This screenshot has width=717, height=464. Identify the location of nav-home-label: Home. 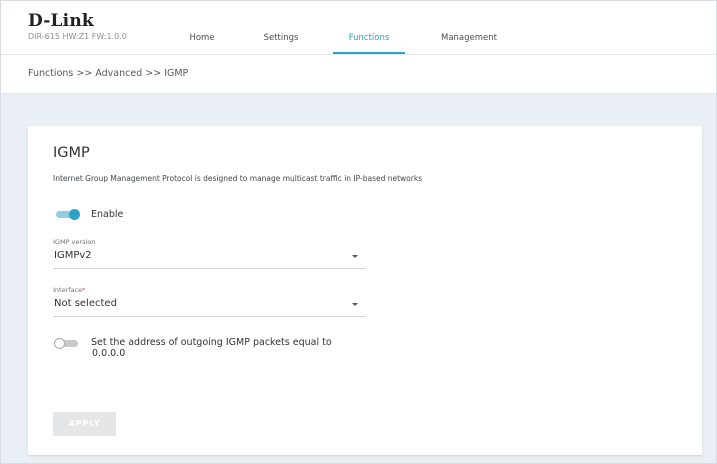
(202, 38).